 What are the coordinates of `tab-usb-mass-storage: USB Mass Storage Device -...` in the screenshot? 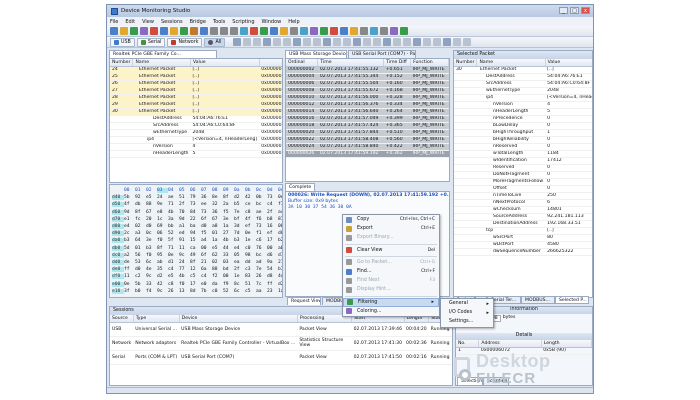 It's located at (316, 54).